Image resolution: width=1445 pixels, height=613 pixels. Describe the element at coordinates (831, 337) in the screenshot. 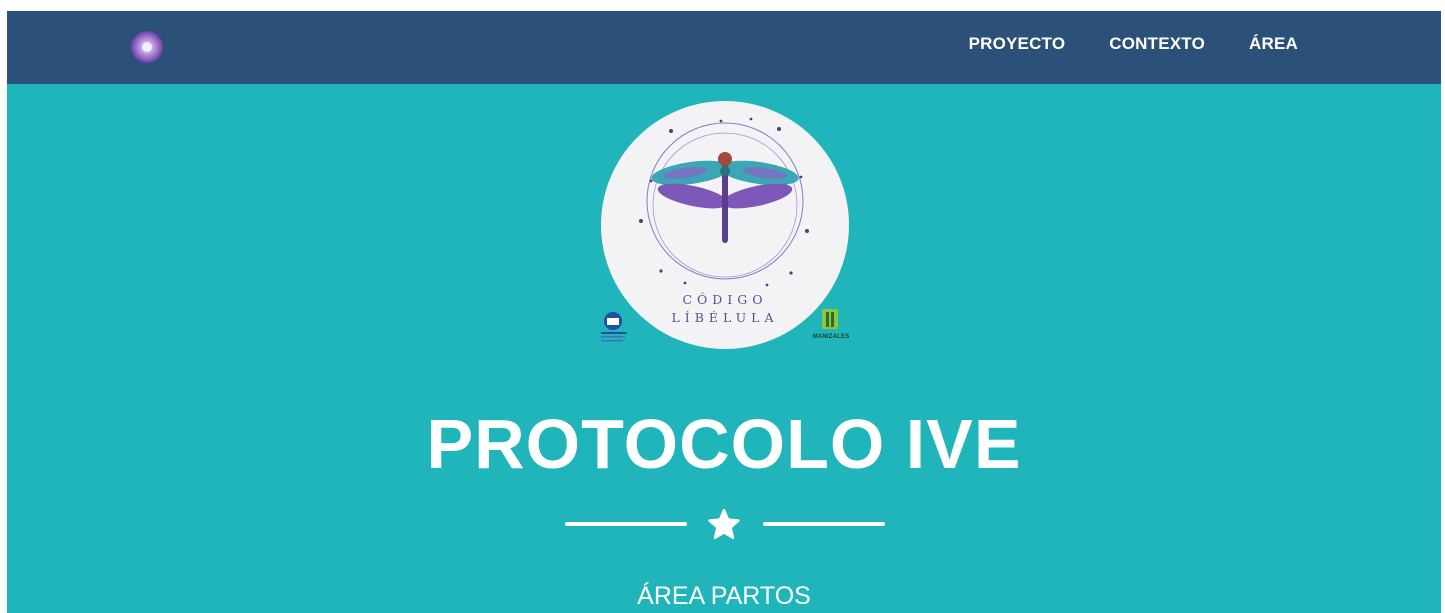

I see `sponsor-right-caption: MANIZALES` at that location.